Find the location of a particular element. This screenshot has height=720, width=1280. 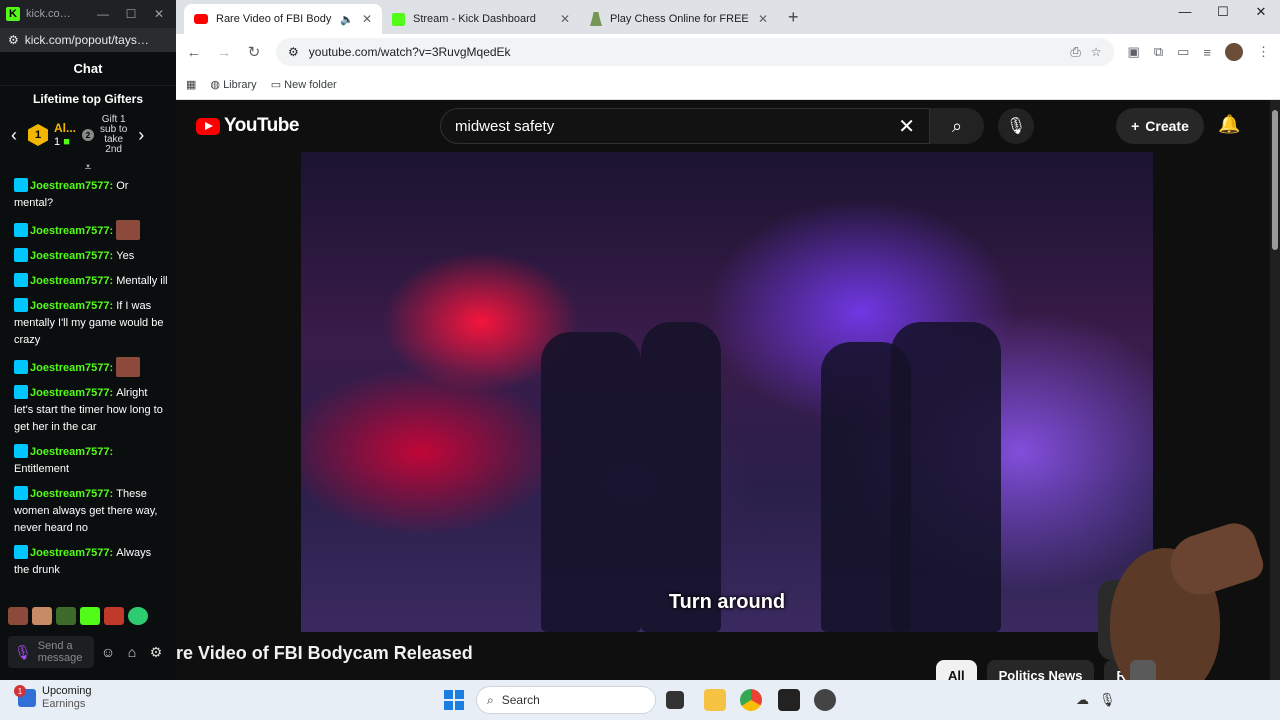

reload-icon: ↻ is located at coordinates (254, 52).